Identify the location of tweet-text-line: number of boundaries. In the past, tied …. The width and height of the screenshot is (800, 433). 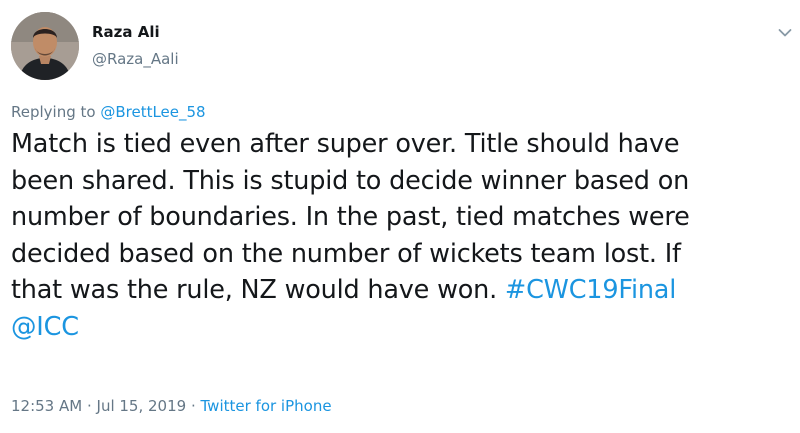
(350, 217).